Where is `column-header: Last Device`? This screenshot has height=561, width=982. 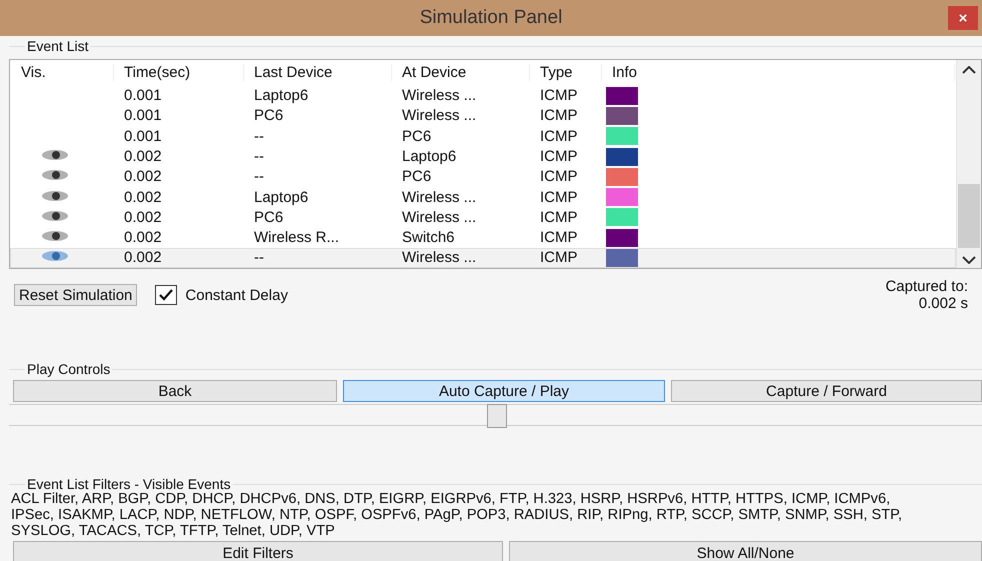
column-header: Last Device is located at coordinates (318, 73).